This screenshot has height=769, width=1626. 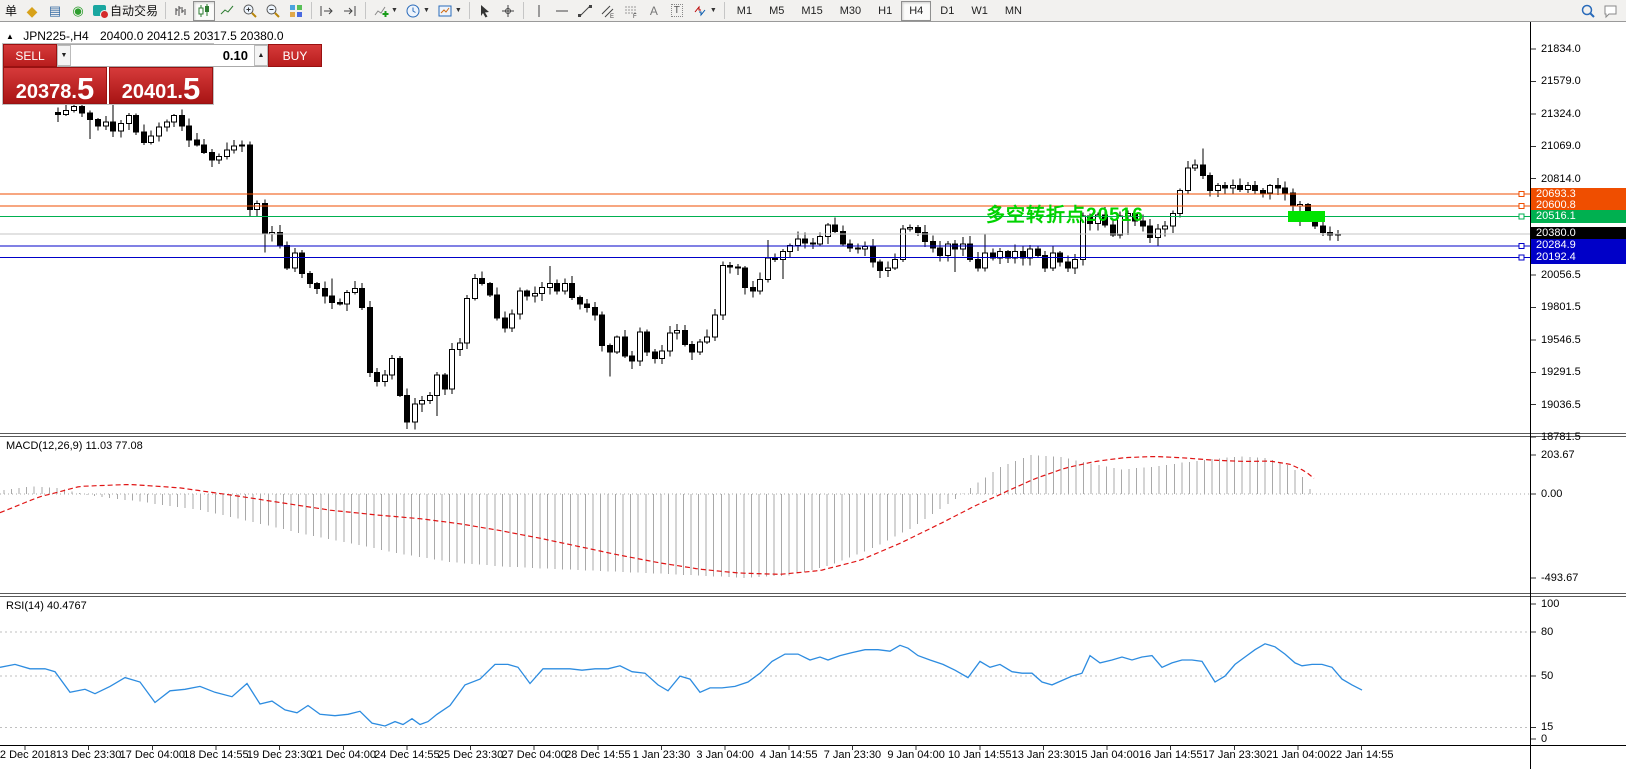 I want to click on main-toolbar: 单 ◆ ▤ ◉ 自动交易 ▼ ▼ ▼ E F A T ▼ M1 M5 M15 M30 H1 H4 D1 W1 MN, so click(x=813, y=11).